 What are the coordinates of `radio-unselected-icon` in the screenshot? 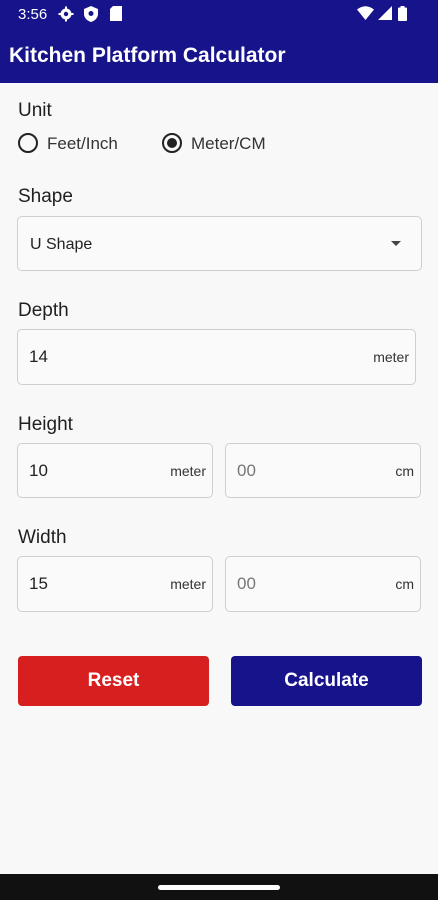 It's located at (28, 143).